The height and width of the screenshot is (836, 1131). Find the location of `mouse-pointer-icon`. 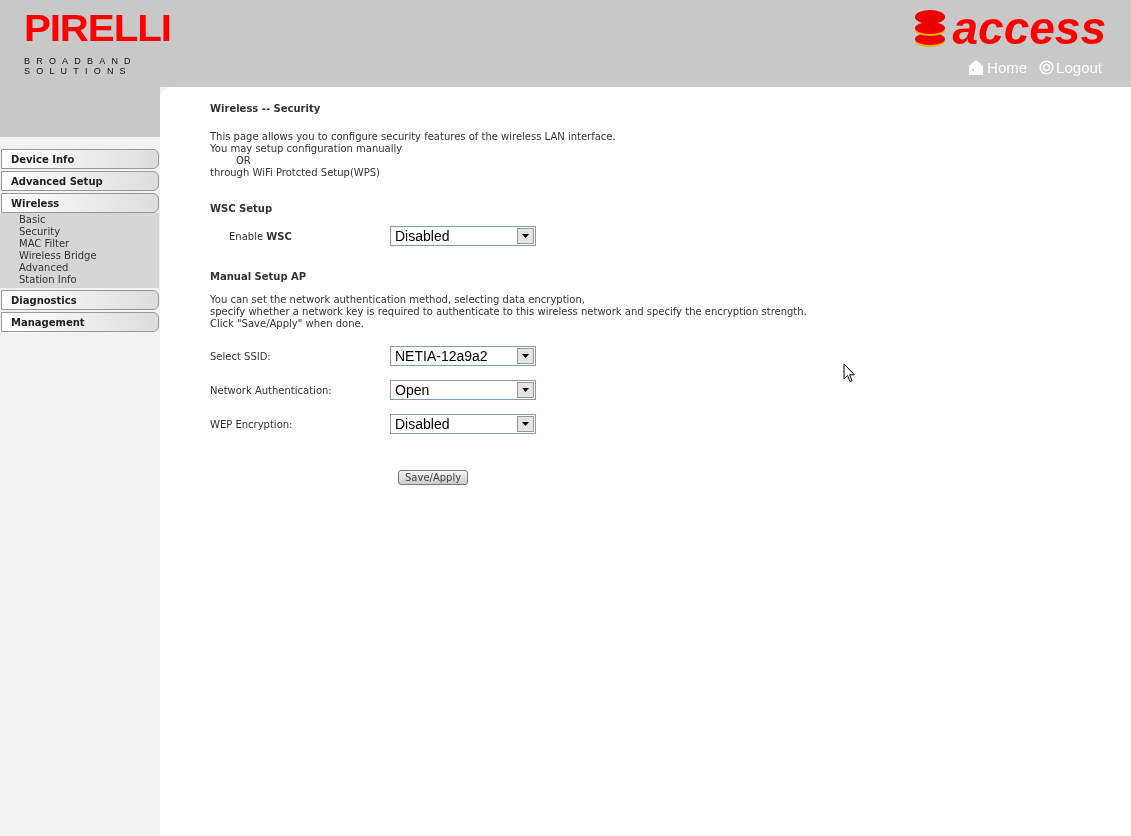

mouse-pointer-icon is located at coordinates (849, 373).